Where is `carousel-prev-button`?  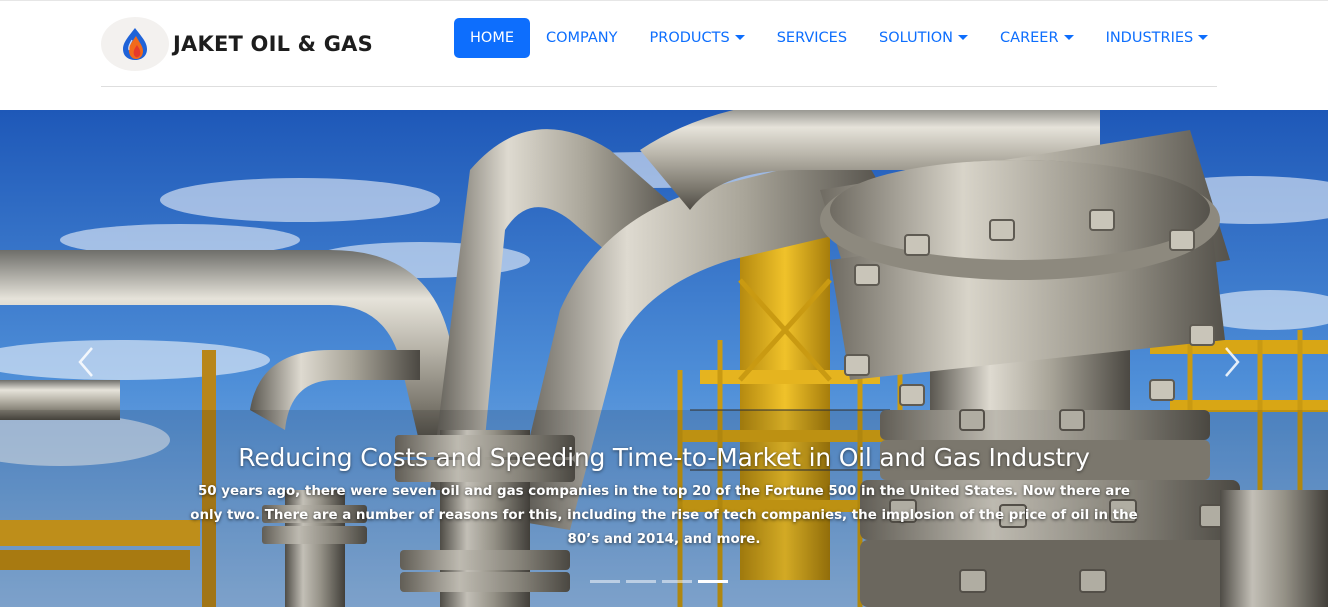 carousel-prev-button is located at coordinates (86, 362).